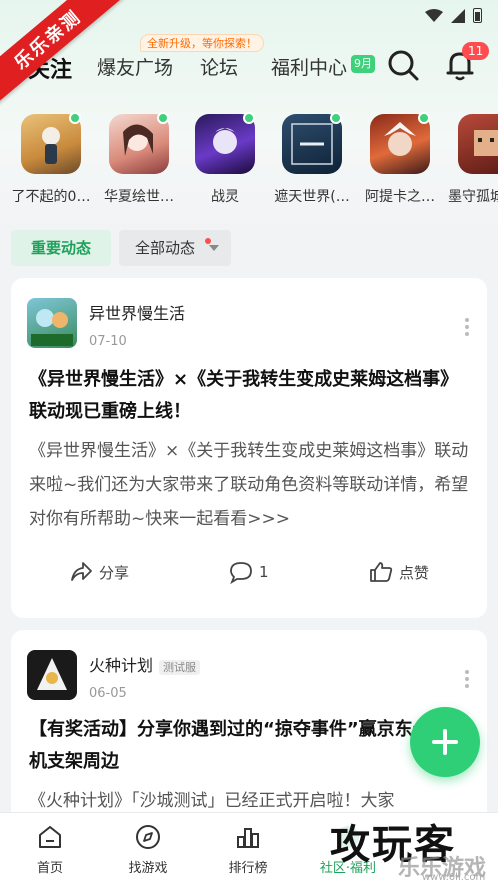 Image resolution: width=498 pixels, height=885 pixels. Describe the element at coordinates (241, 573) in the screenshot. I see `comment-icon` at that location.